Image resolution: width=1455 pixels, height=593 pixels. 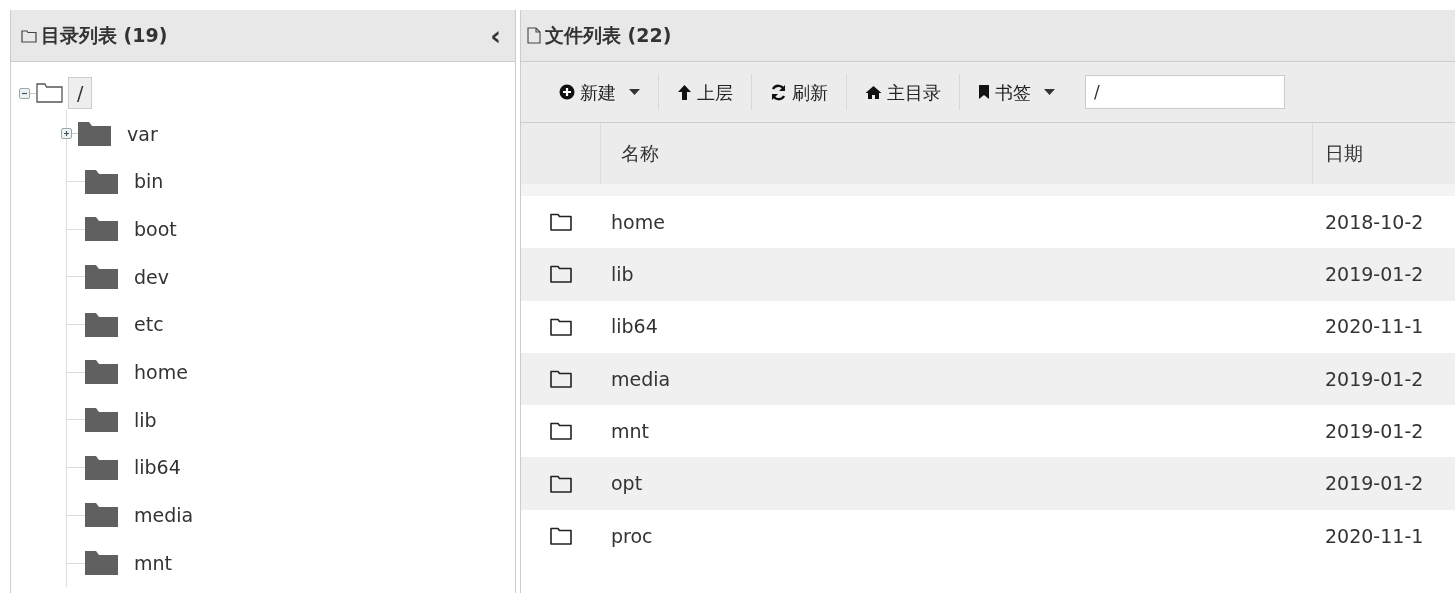 I want to click on collapse-toggle-icon, so click(x=24, y=93).